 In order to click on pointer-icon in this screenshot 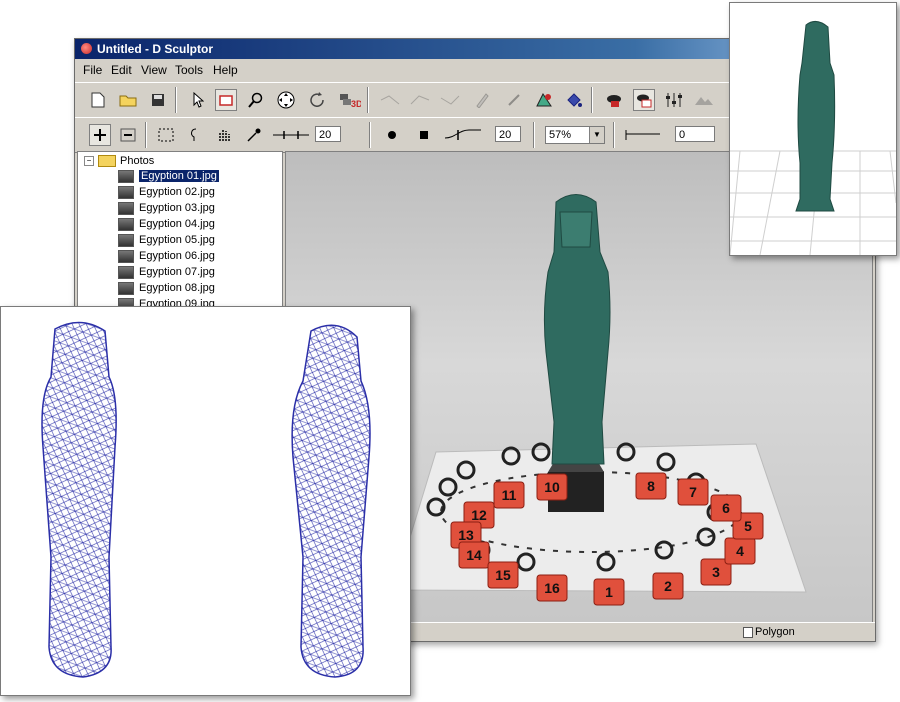, I will do `click(198, 100)`.